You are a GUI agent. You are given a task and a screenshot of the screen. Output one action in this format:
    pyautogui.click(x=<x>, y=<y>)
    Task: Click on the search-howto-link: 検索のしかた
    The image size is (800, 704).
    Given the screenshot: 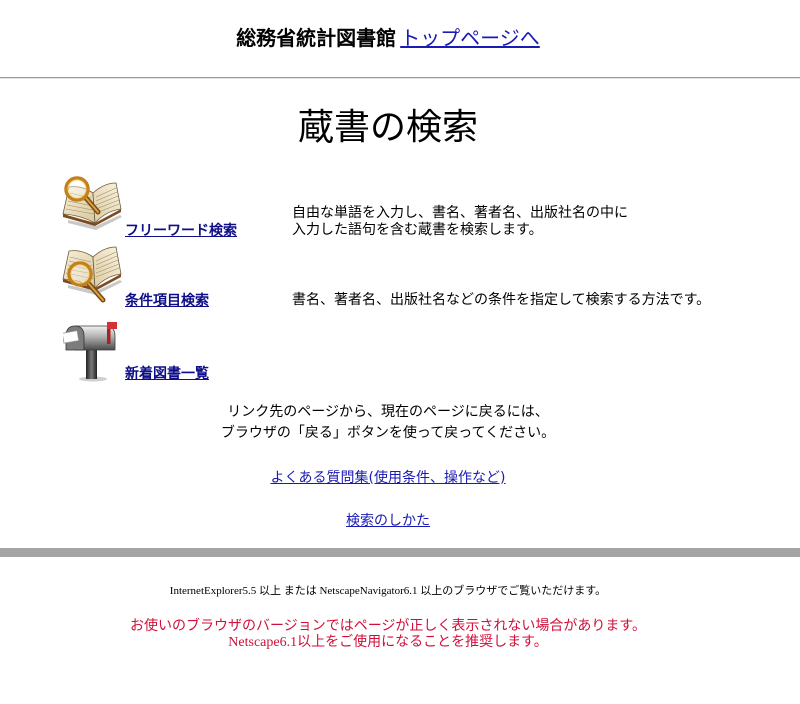 What is the action you would take?
    pyautogui.click(x=388, y=521)
    